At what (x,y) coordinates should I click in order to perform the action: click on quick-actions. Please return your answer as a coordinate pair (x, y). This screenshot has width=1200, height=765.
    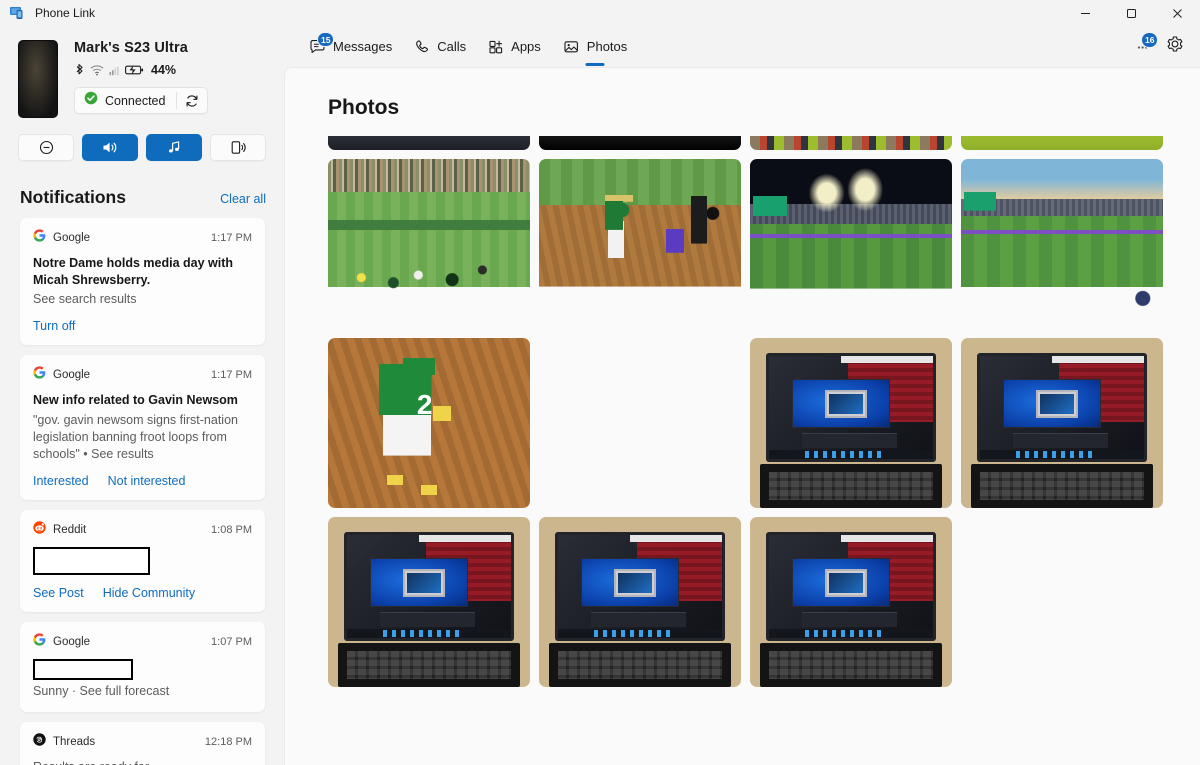
    Looking at the image, I should click on (142, 139).